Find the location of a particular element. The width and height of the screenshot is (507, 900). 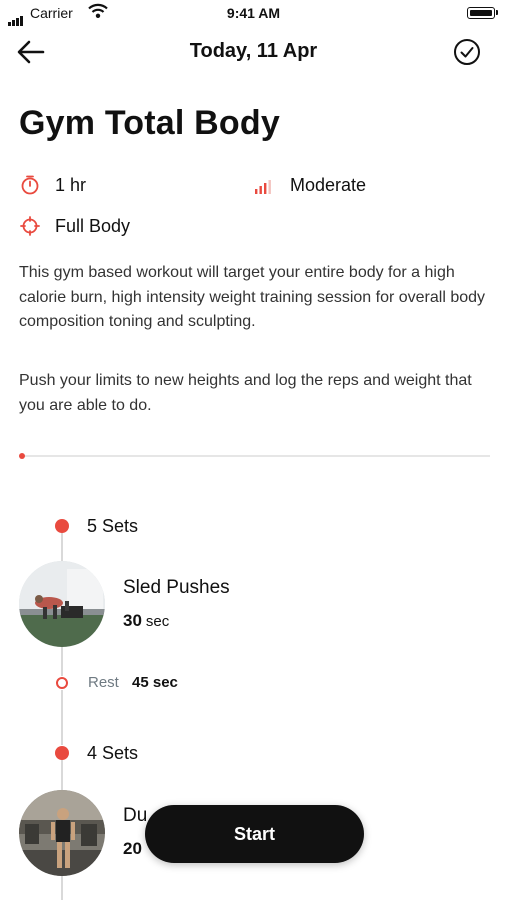

intensity-bars-icon is located at coordinates (263, 187).